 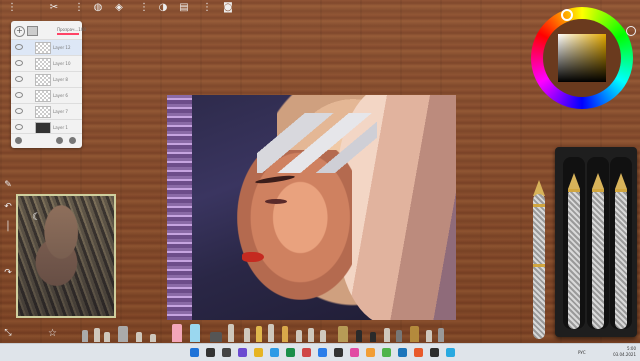 I want to click on layer-name: Layer 7, so click(x=60, y=111).